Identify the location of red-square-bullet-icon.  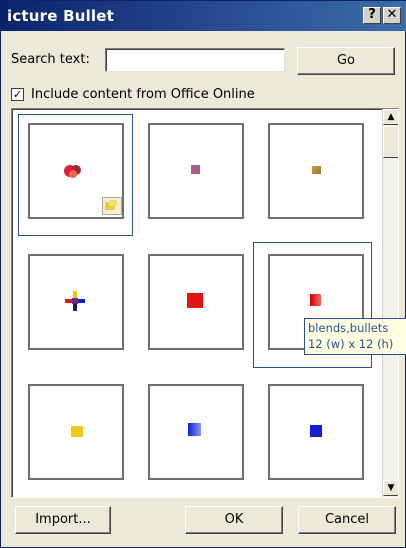
(195, 300).